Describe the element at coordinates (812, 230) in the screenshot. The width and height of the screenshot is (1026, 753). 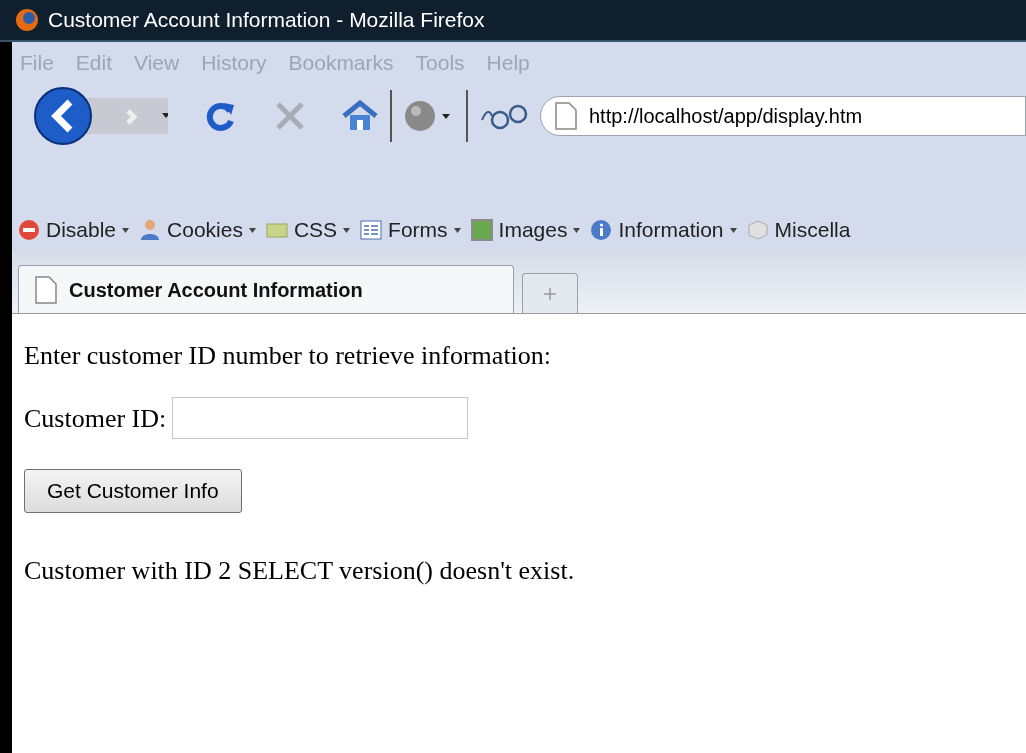
I see `toolbar-menu: Miscella` at that location.